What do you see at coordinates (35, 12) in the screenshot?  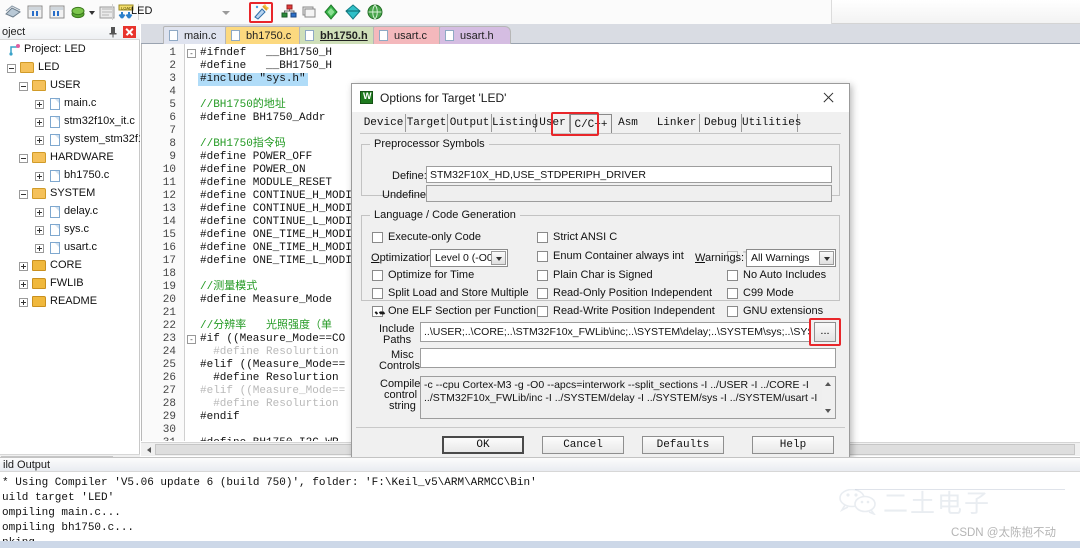 I see `insert-bookmark-icon` at bounding box center [35, 12].